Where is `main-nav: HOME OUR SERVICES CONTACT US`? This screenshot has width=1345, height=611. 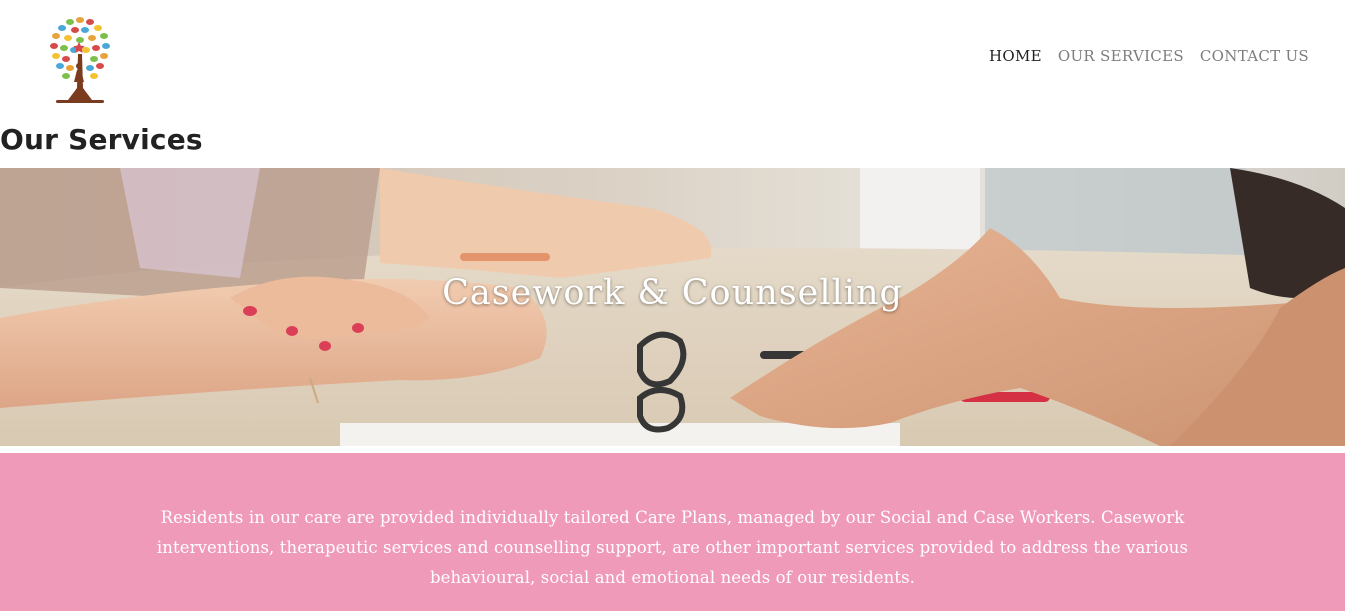 main-nav: HOME OUR SERVICES CONTACT US is located at coordinates (1149, 56).